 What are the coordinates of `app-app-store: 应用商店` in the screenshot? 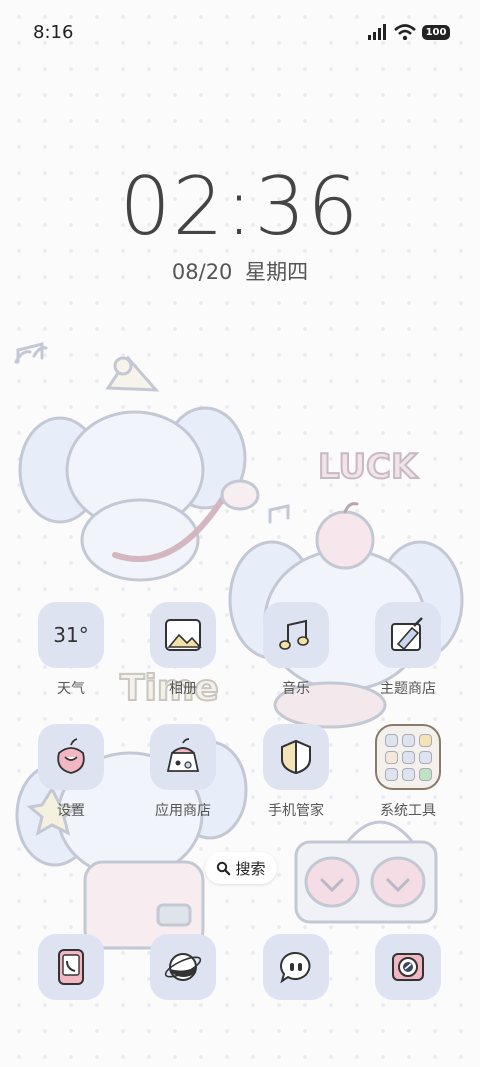 It's located at (183, 772).